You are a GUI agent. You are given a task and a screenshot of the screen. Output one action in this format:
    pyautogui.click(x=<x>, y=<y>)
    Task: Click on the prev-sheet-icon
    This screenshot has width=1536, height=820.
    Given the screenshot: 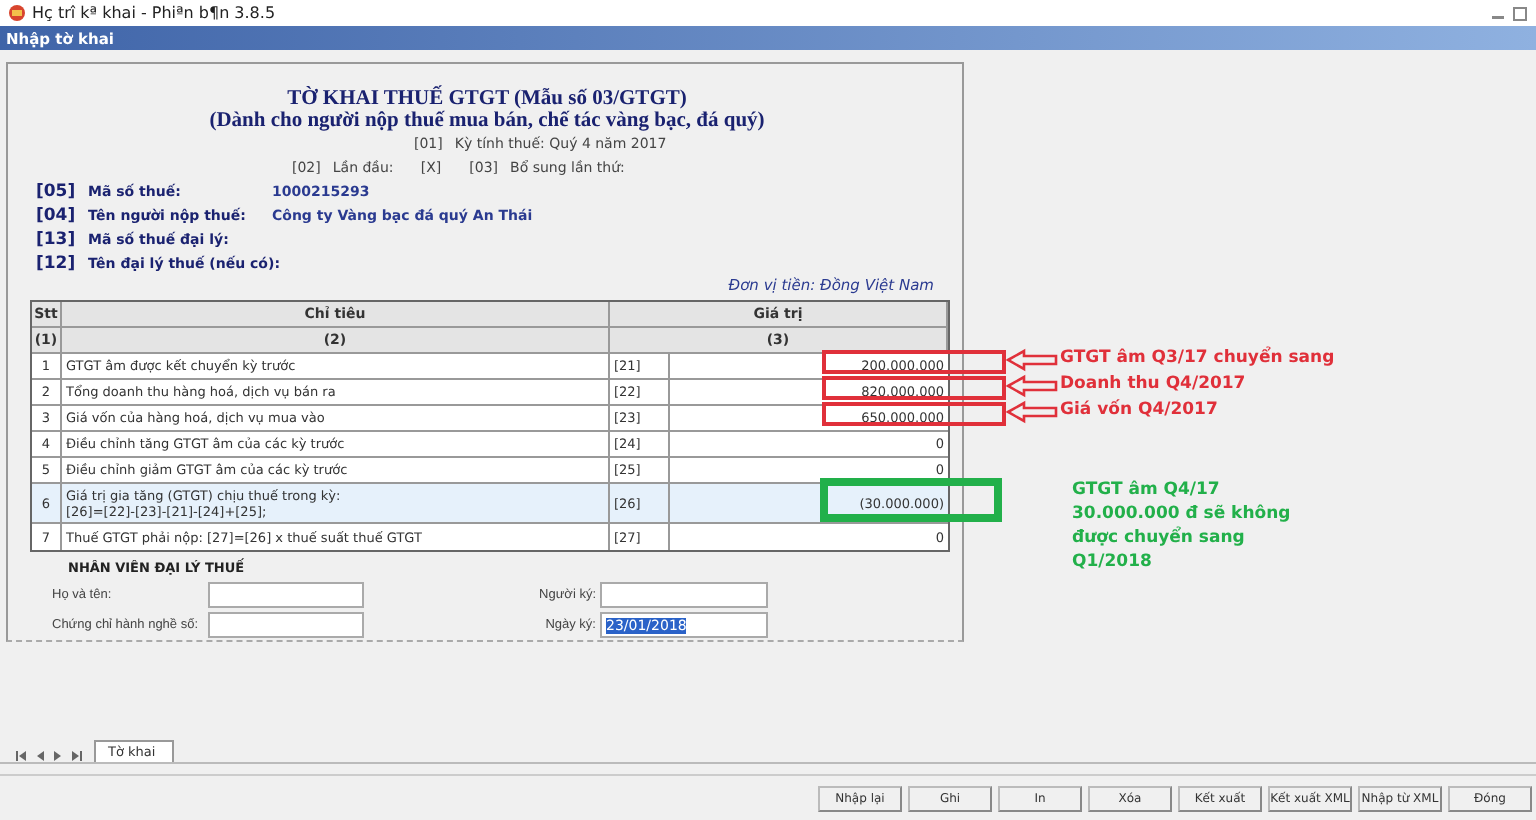 What is the action you would take?
    pyautogui.click(x=39, y=756)
    